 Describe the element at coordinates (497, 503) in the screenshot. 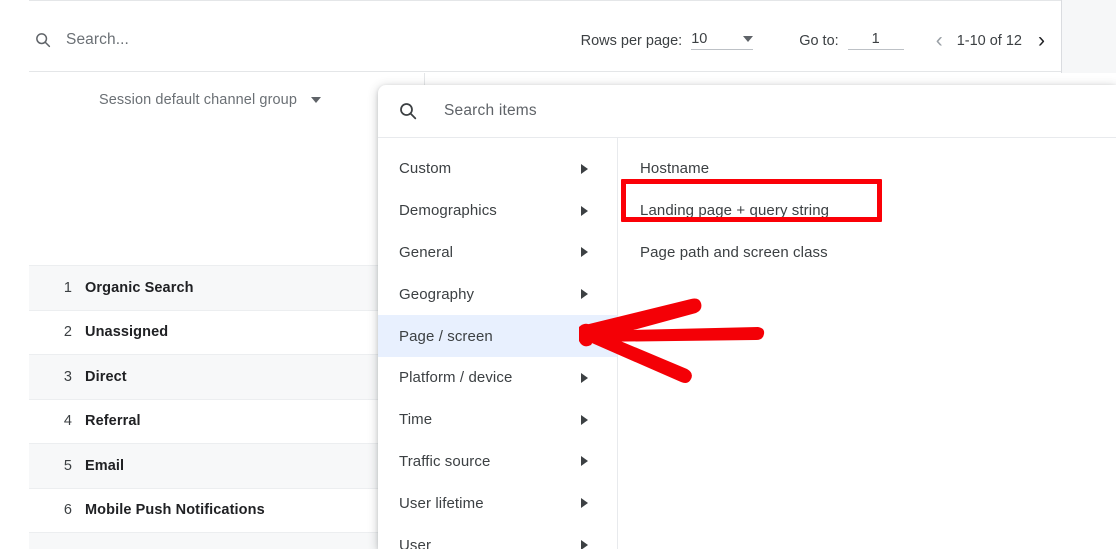

I see `menu-item-user-lifetime: User lifetime` at that location.